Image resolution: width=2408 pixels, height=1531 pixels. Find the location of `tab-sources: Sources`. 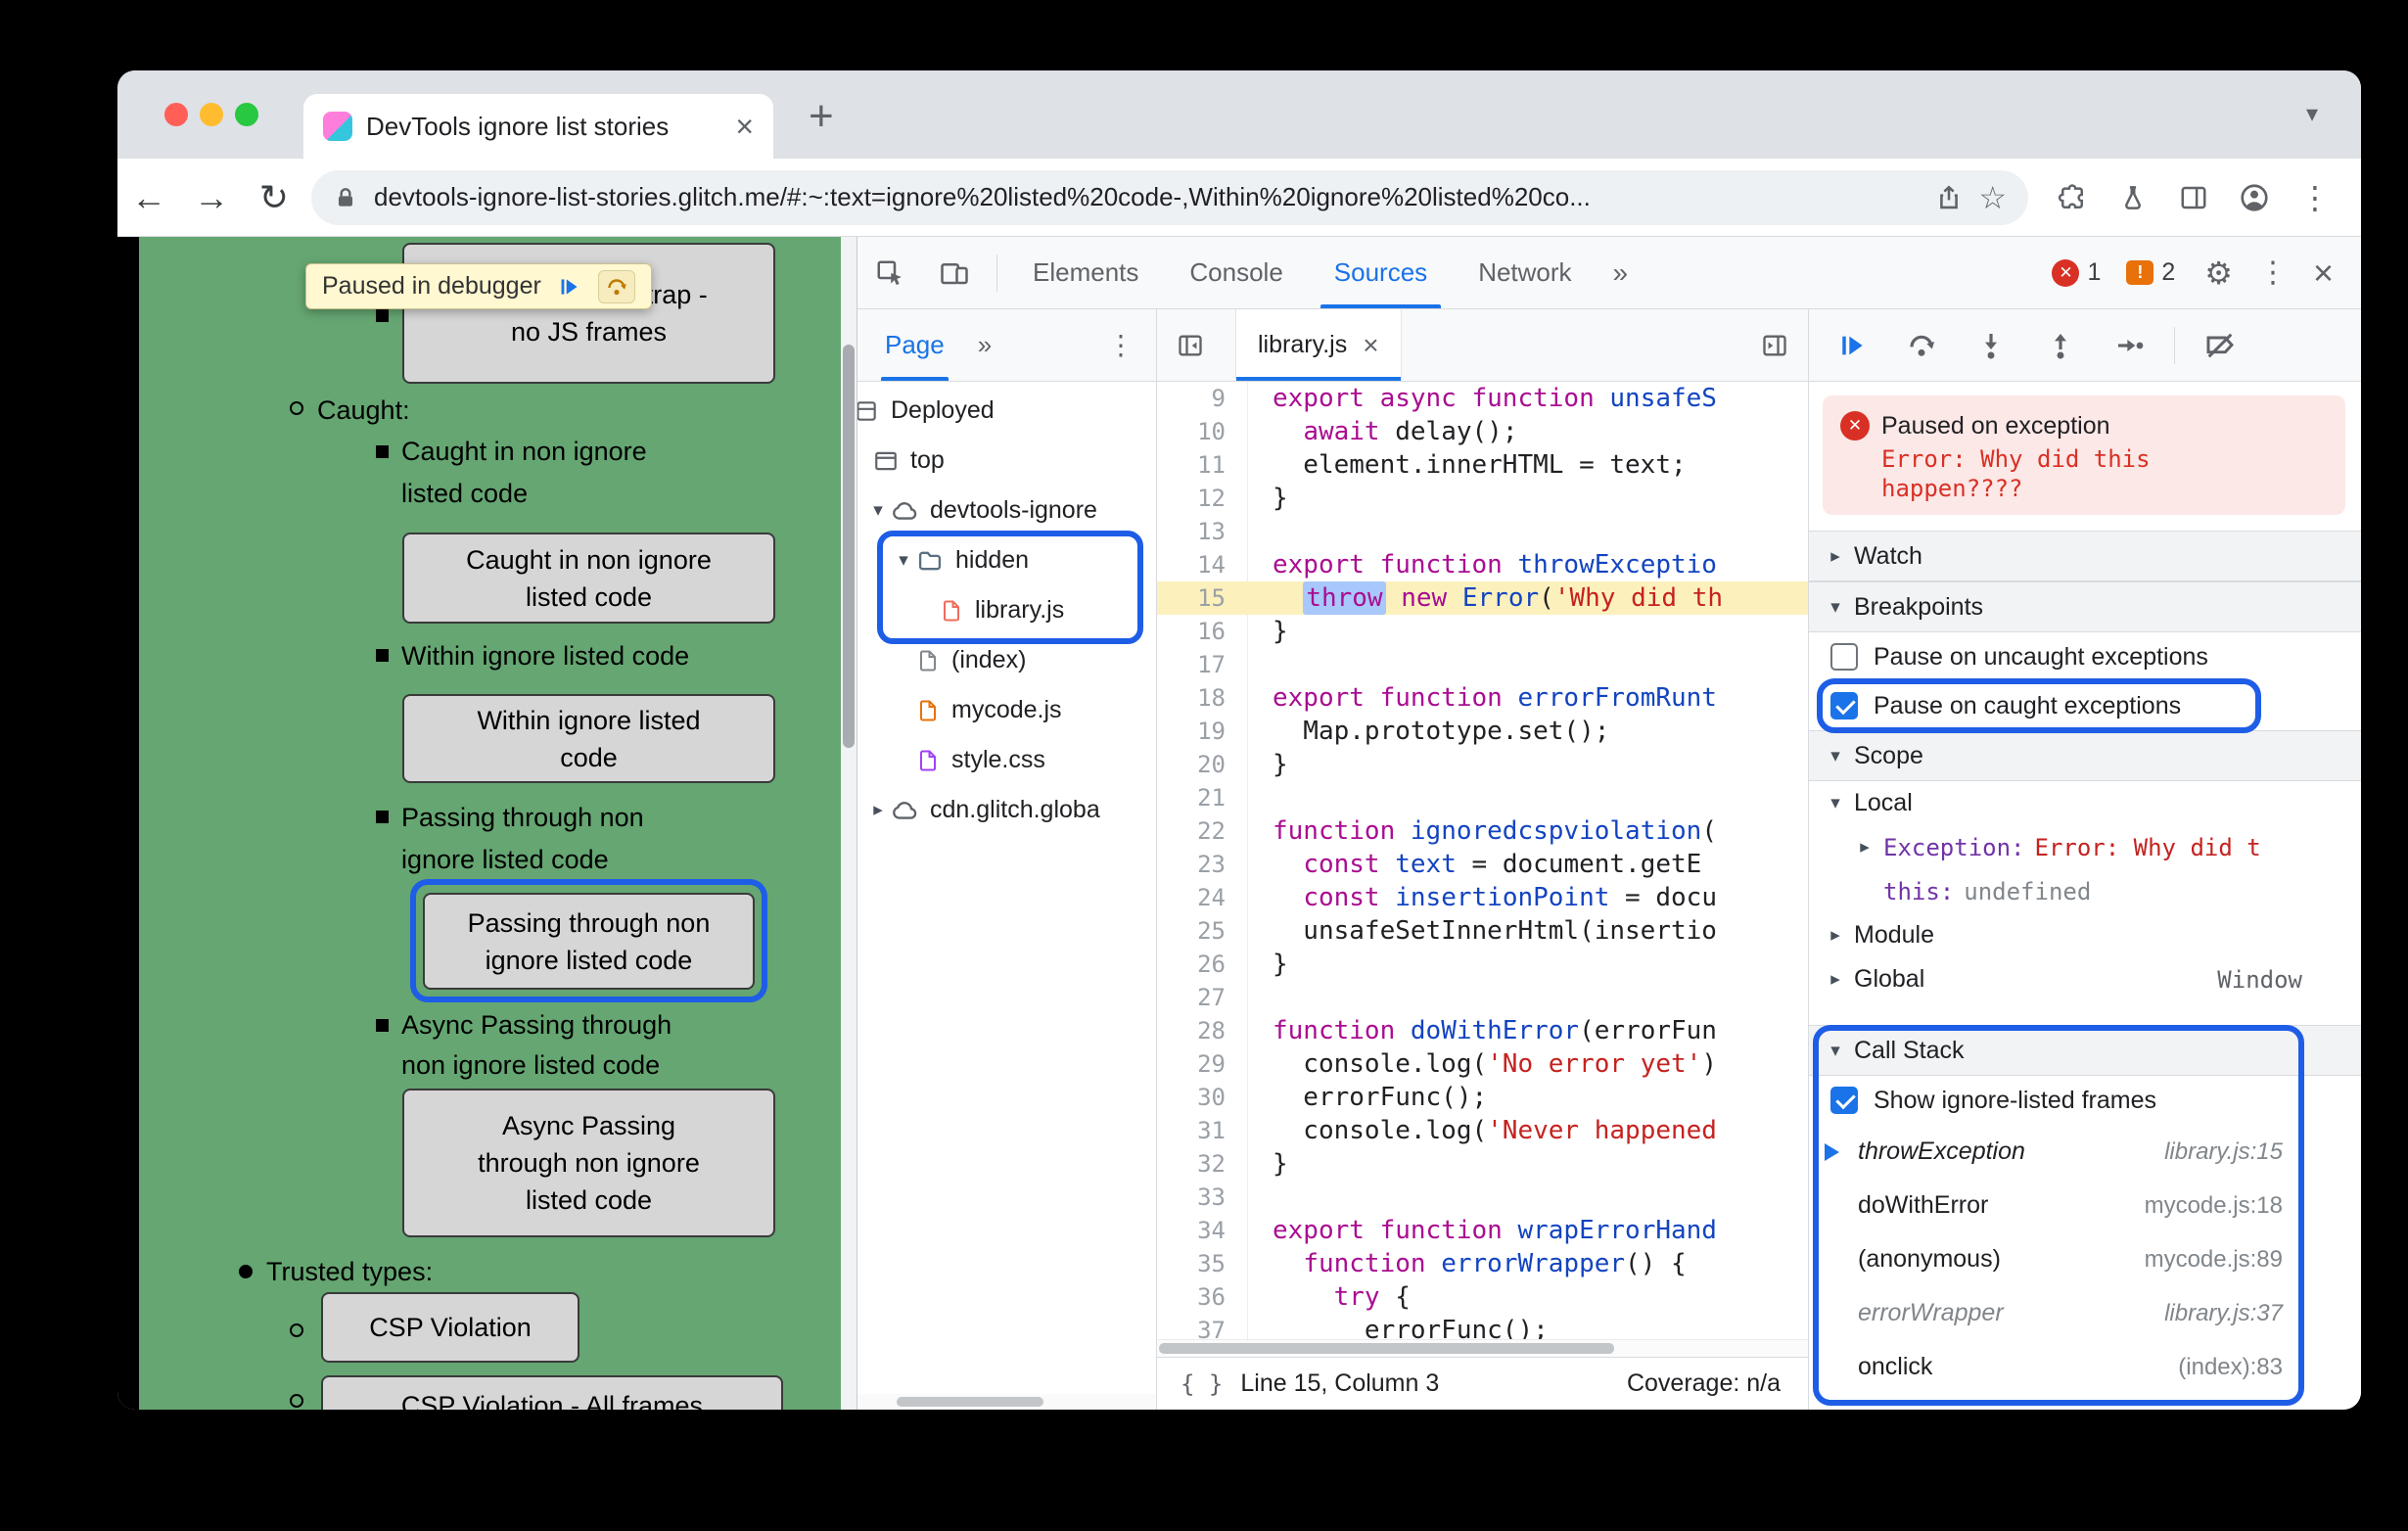

tab-sources: Sources is located at coordinates (1381, 272).